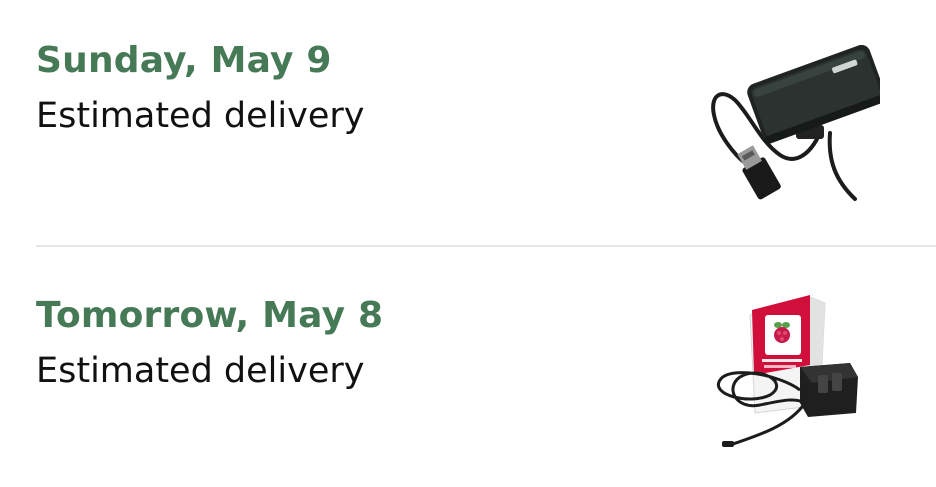  Describe the element at coordinates (792, 372) in the screenshot. I see `product-image-raspberry-pi-power-supply` at that location.